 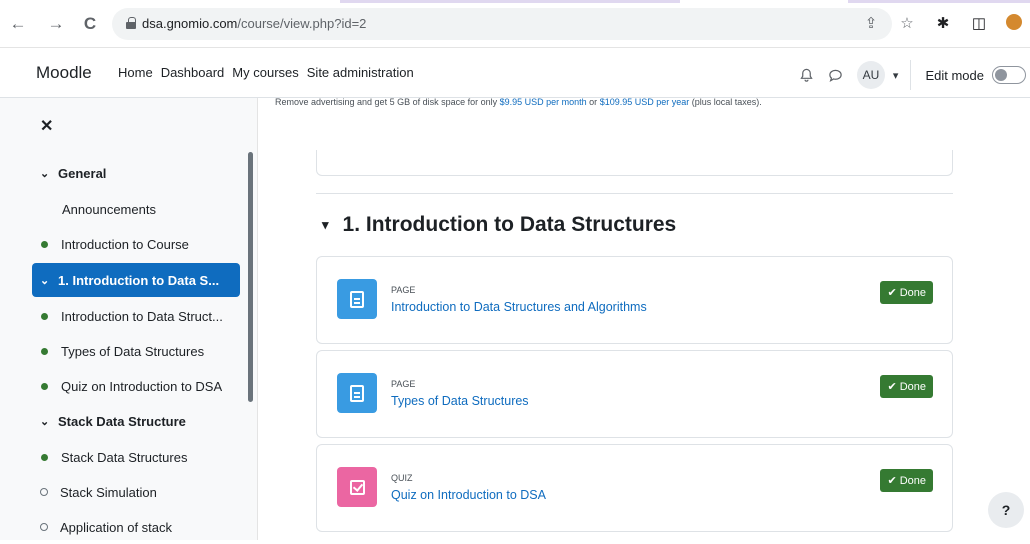 What do you see at coordinates (133, 351) in the screenshot?
I see `sidebar-item-label: Types of Data Structures` at bounding box center [133, 351].